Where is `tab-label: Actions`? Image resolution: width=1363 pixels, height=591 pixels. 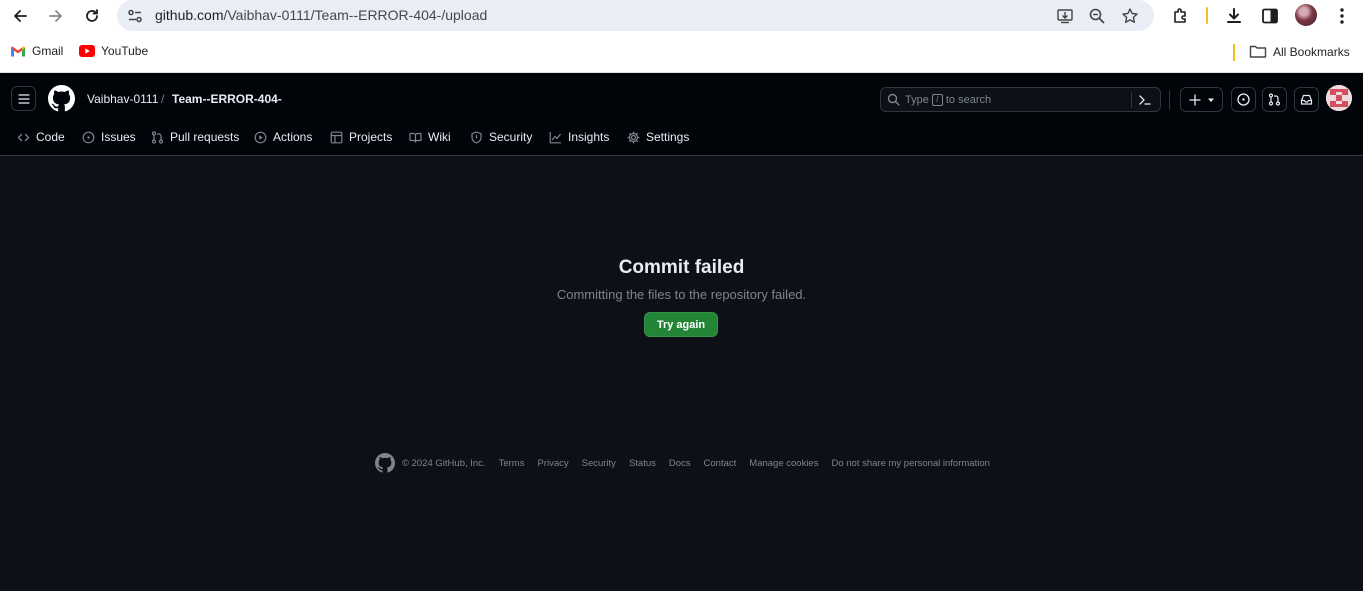 tab-label: Actions is located at coordinates (293, 137).